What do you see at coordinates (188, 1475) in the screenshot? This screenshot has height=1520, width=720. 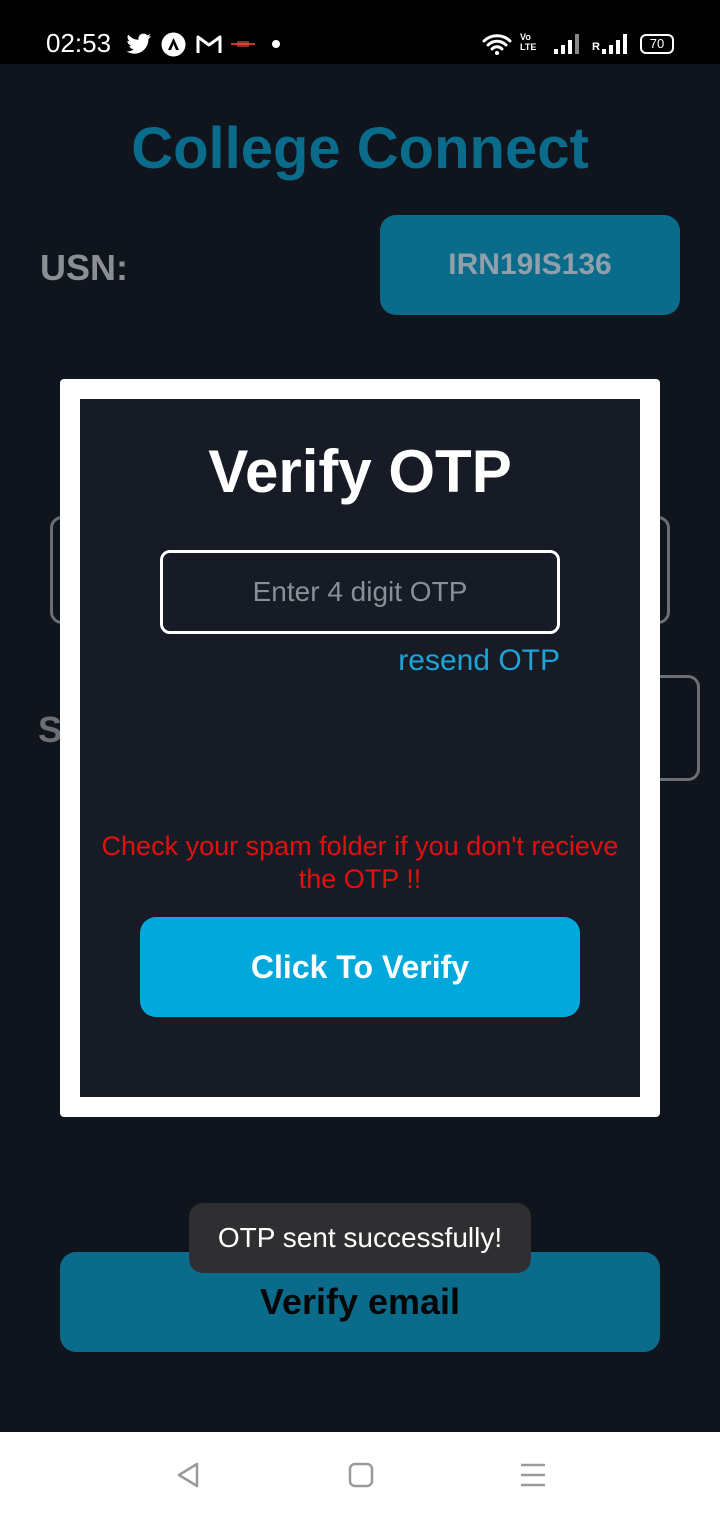 I see `back-icon` at bounding box center [188, 1475].